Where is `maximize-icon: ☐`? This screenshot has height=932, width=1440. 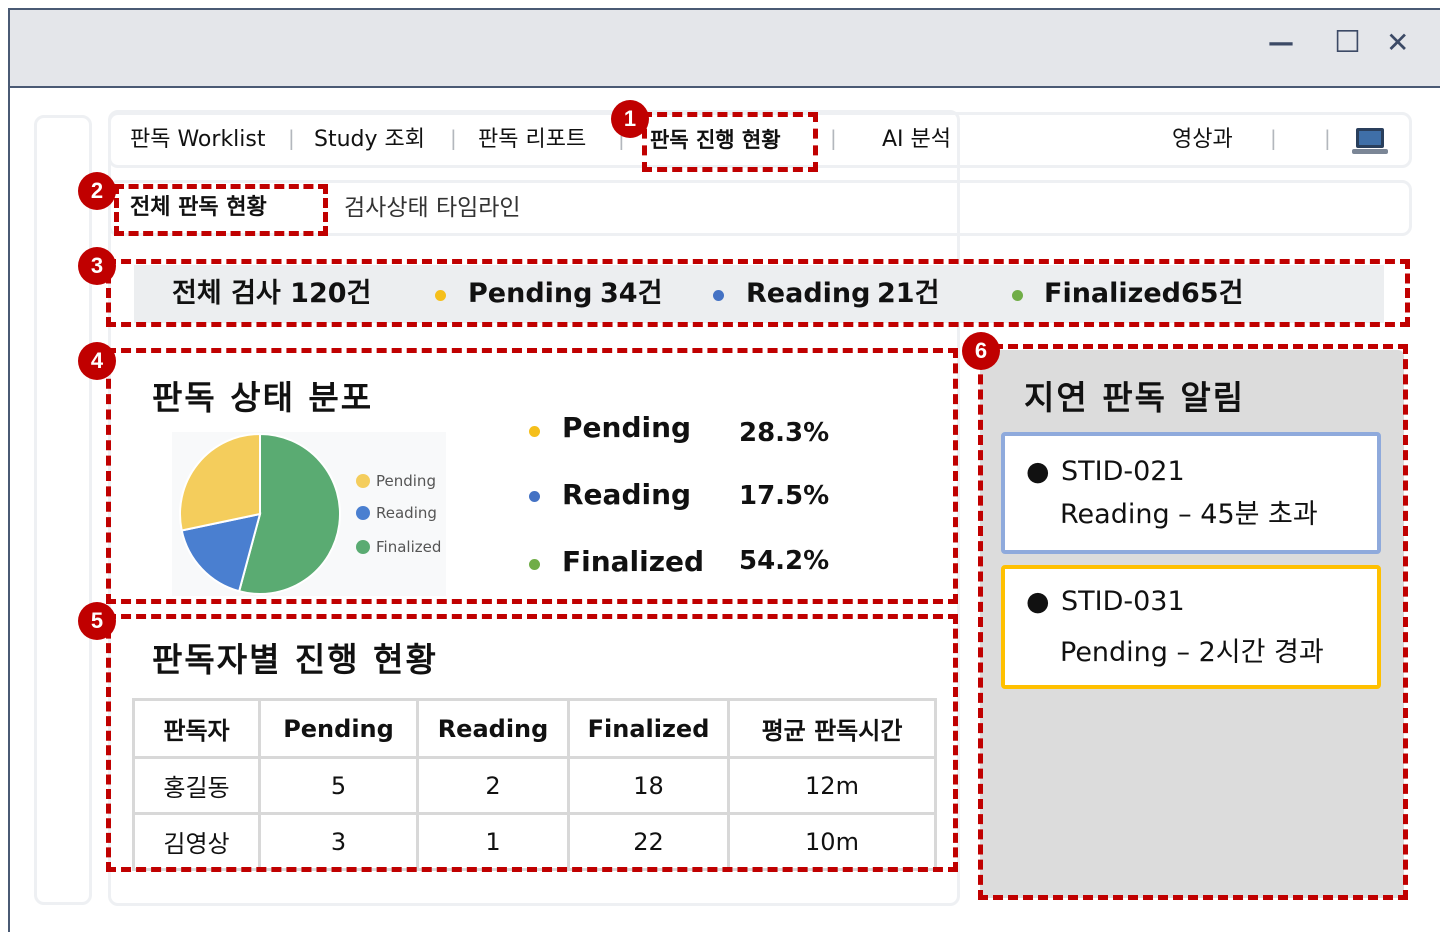 maximize-icon: ☐ is located at coordinates (1347, 43).